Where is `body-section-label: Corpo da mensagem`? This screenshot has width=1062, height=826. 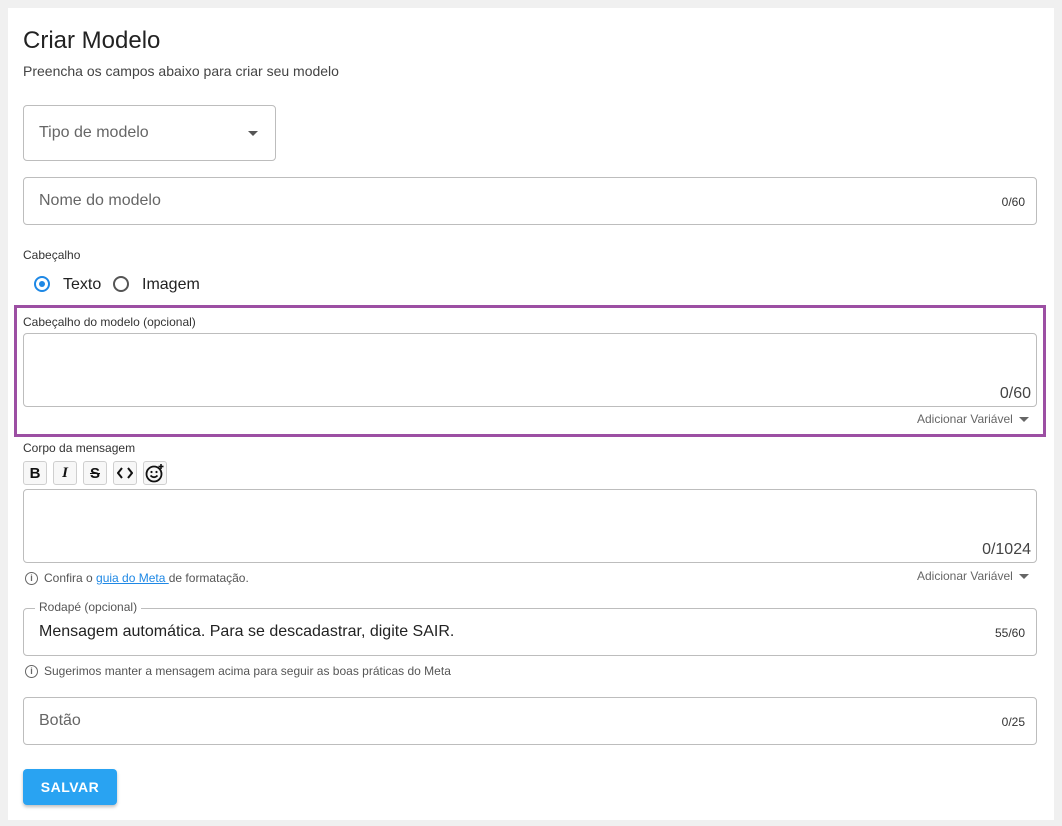 body-section-label: Corpo da mensagem is located at coordinates (79, 448).